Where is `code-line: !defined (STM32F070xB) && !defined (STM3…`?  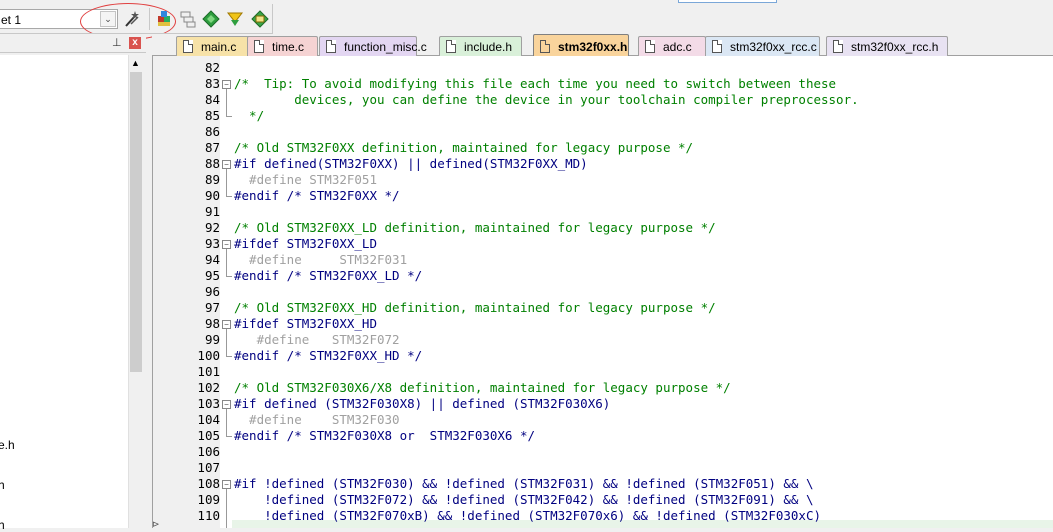 code-line: !defined (STM32F070xB) && !defined (STM3… is located at coordinates (642, 516).